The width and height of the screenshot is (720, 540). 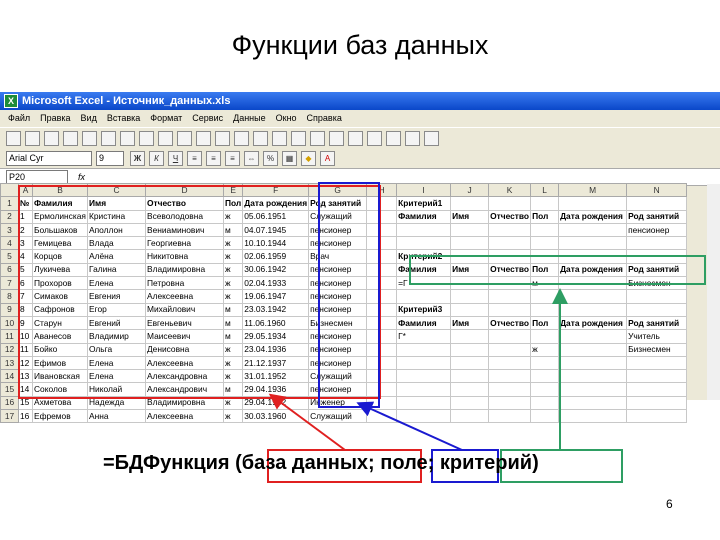 I want to click on blue-arrow, so click(x=409, y=426).